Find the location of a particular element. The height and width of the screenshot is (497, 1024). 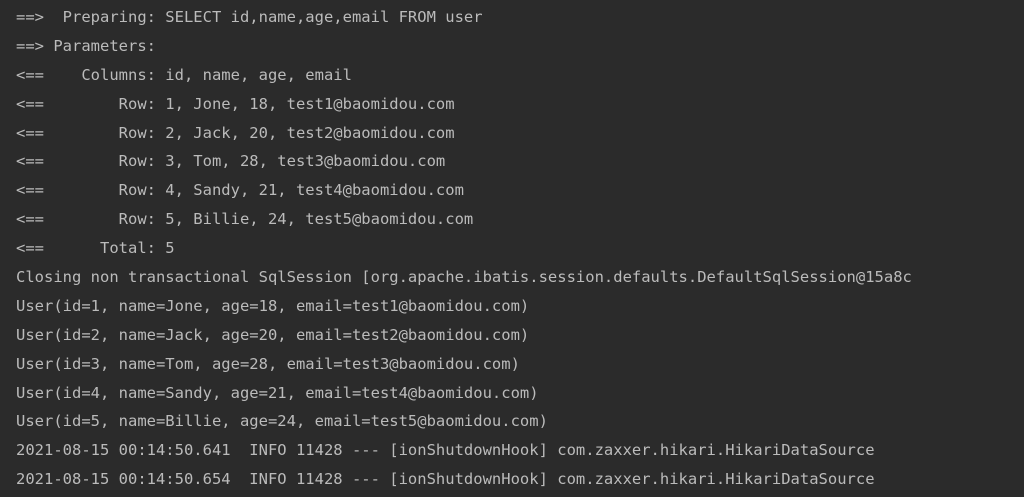

log-line-row: <== Row: 3, Tom, 28, test3@baomidou.com is located at coordinates (231, 161).